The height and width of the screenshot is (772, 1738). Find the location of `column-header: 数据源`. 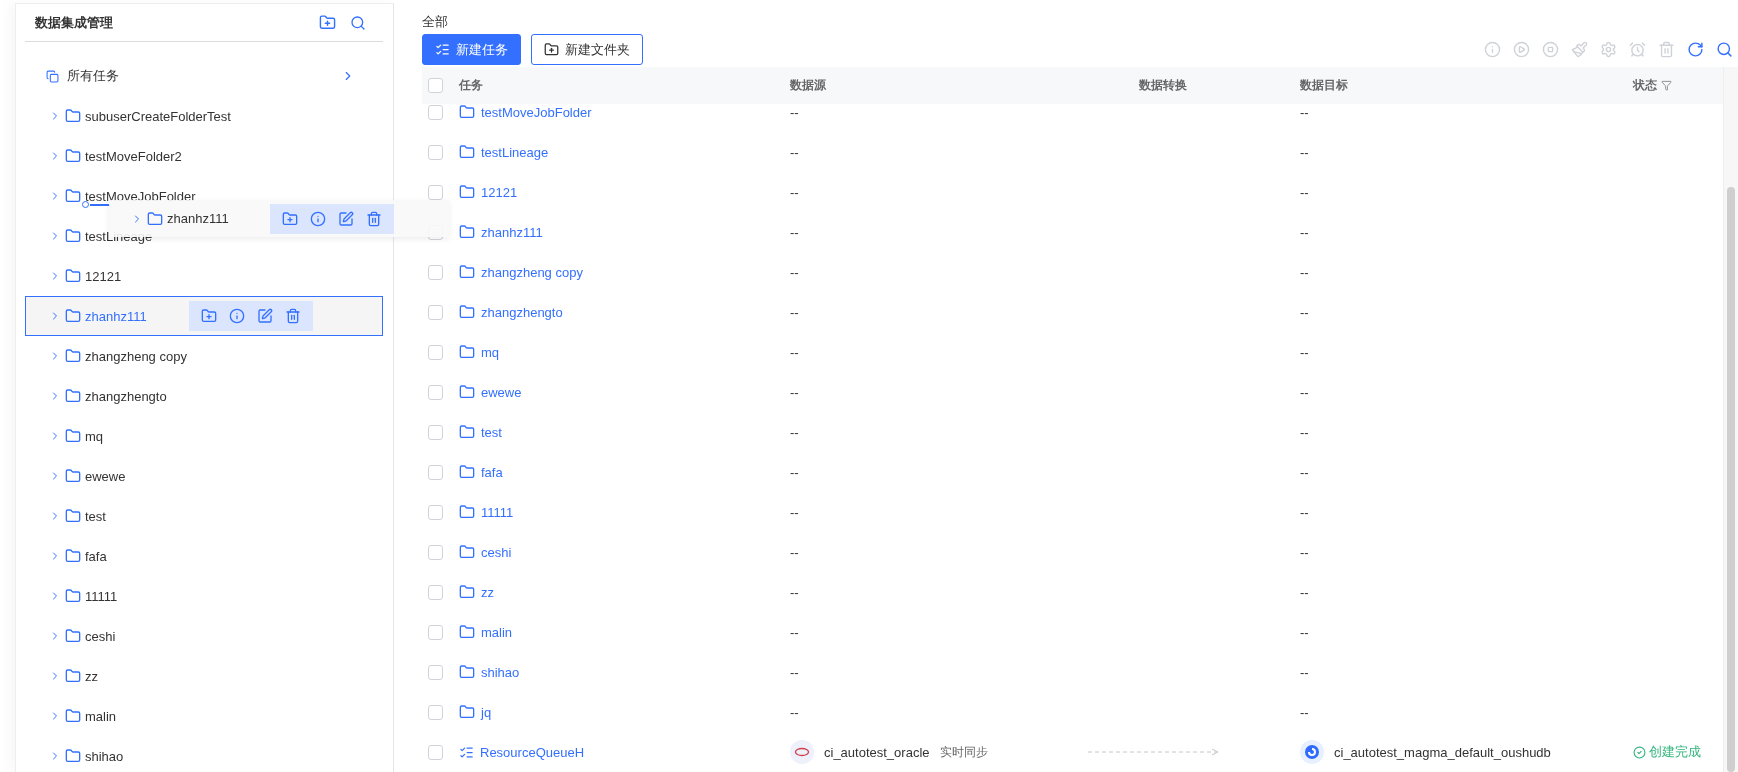

column-header: 数据源 is located at coordinates (808, 85).